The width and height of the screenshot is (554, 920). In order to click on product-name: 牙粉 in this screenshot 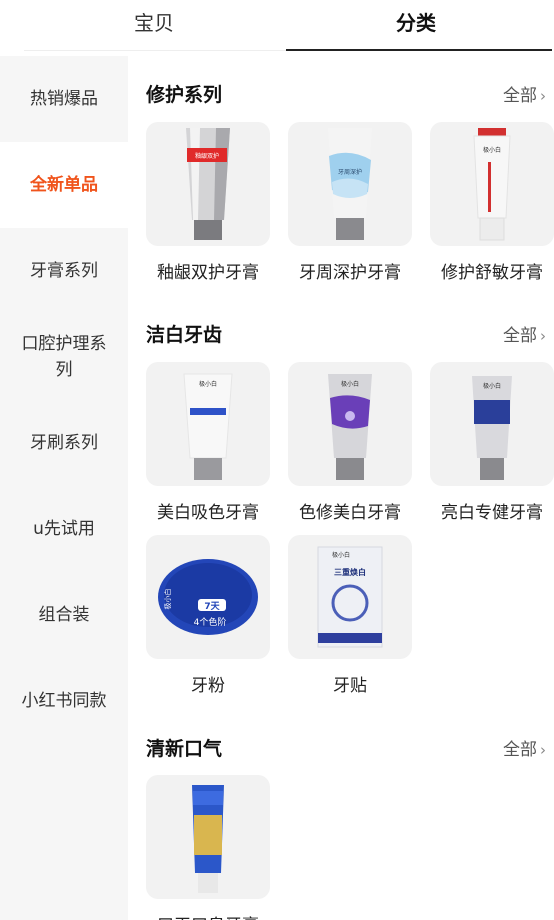, I will do `click(208, 686)`.